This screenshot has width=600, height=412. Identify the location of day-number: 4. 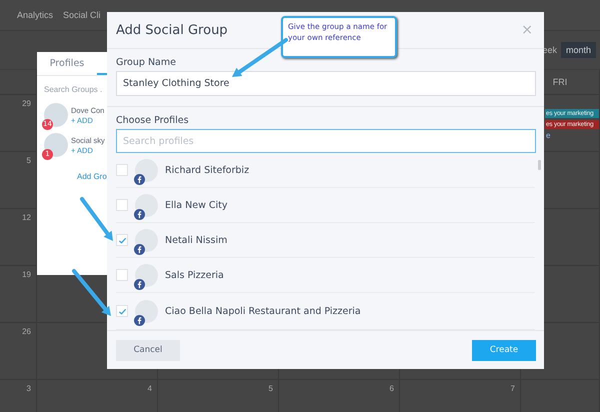
(150, 388).